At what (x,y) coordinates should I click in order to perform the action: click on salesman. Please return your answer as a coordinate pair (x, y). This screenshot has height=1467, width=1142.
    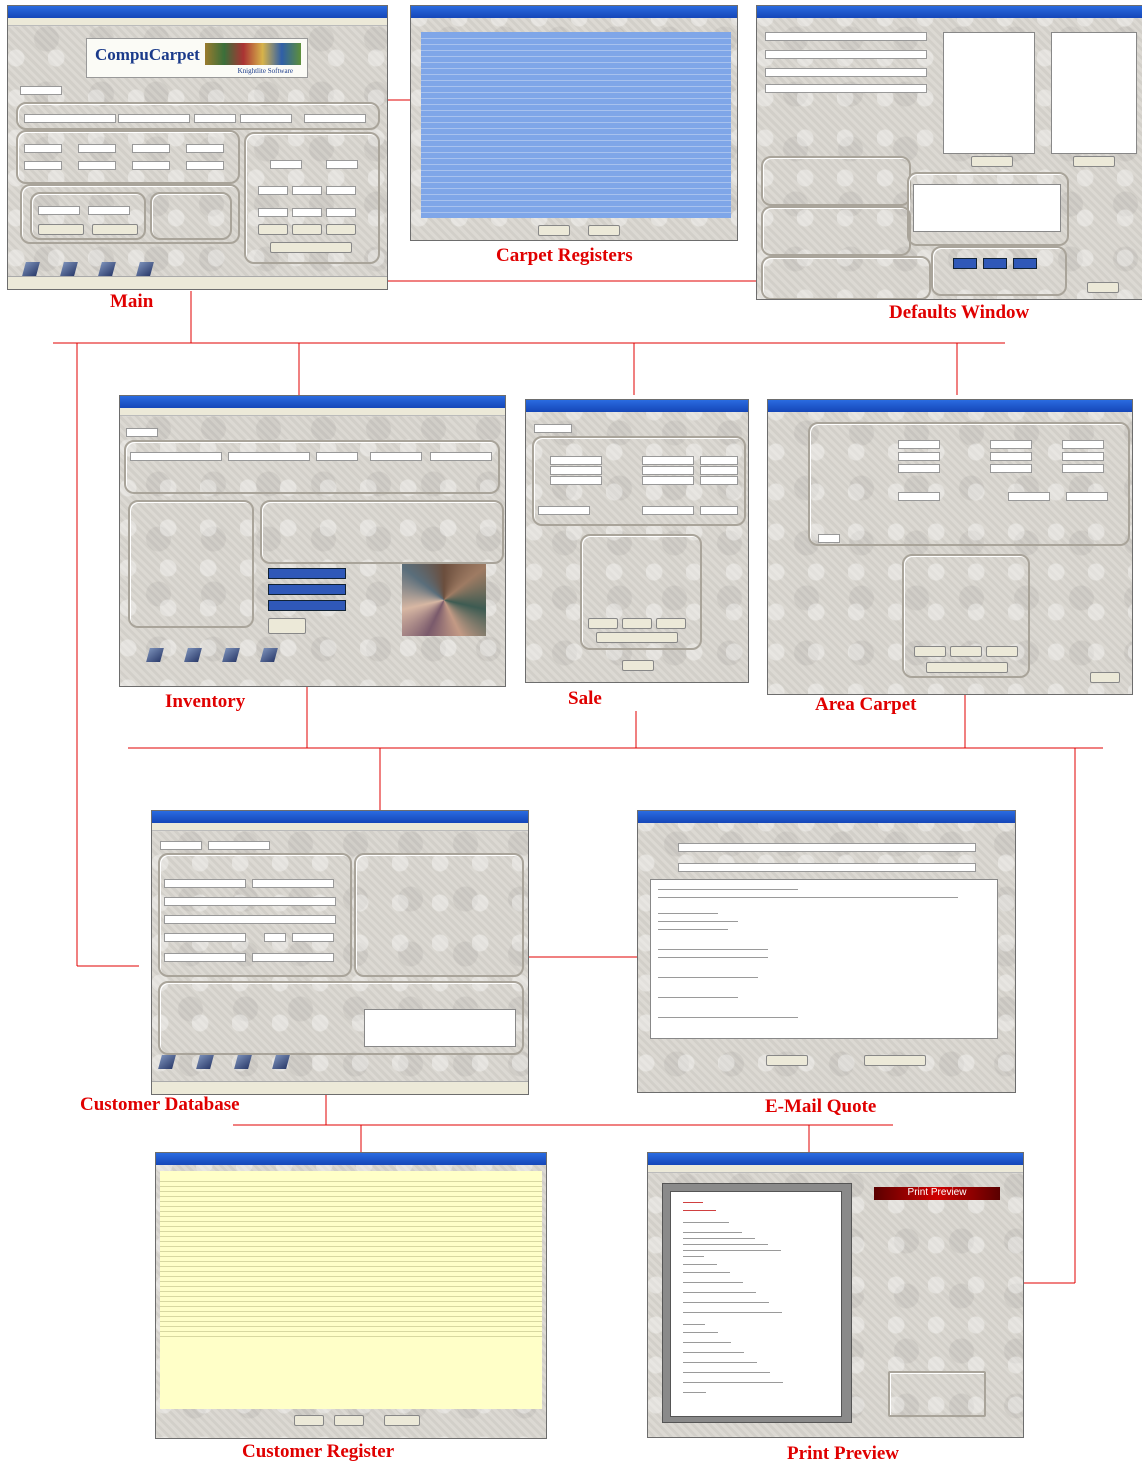
    Looking at the image, I should click on (846, 54).